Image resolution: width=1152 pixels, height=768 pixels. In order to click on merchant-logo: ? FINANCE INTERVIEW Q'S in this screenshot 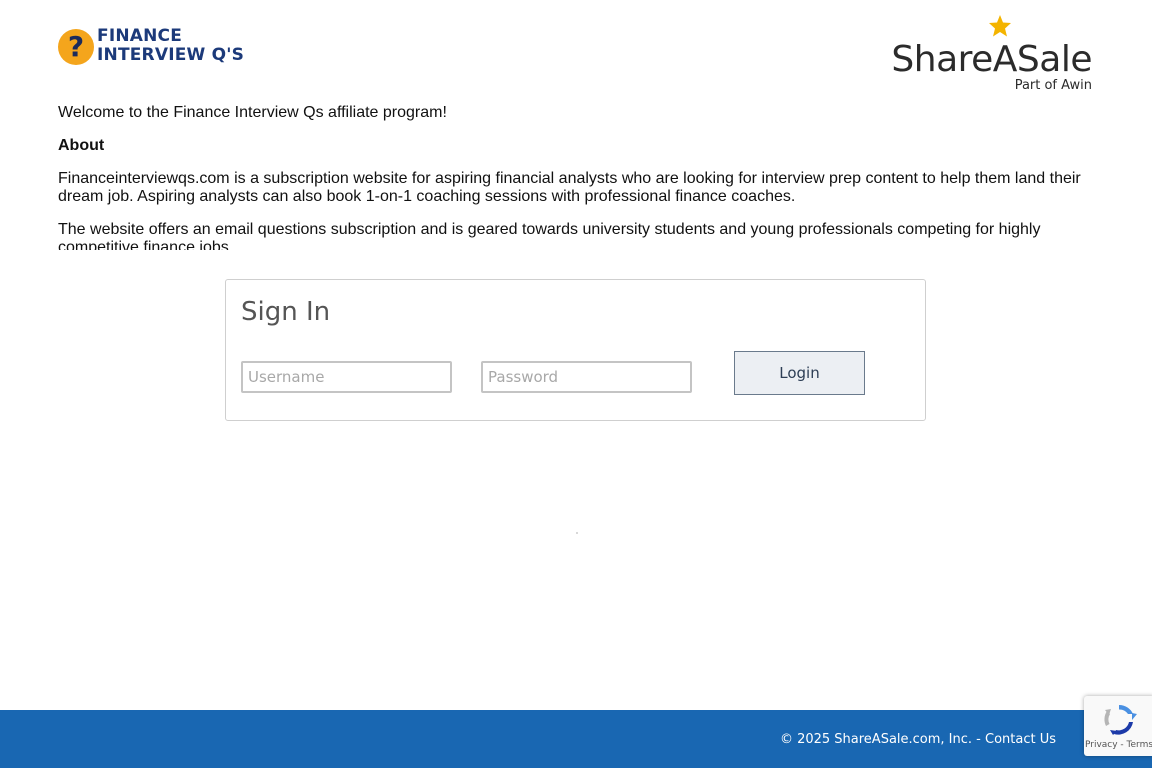, I will do `click(151, 48)`.